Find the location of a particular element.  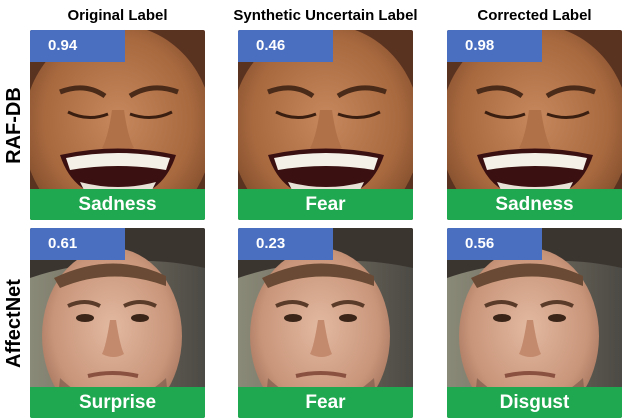

row-label-rafdb: RAF-DB is located at coordinates (14, 125).